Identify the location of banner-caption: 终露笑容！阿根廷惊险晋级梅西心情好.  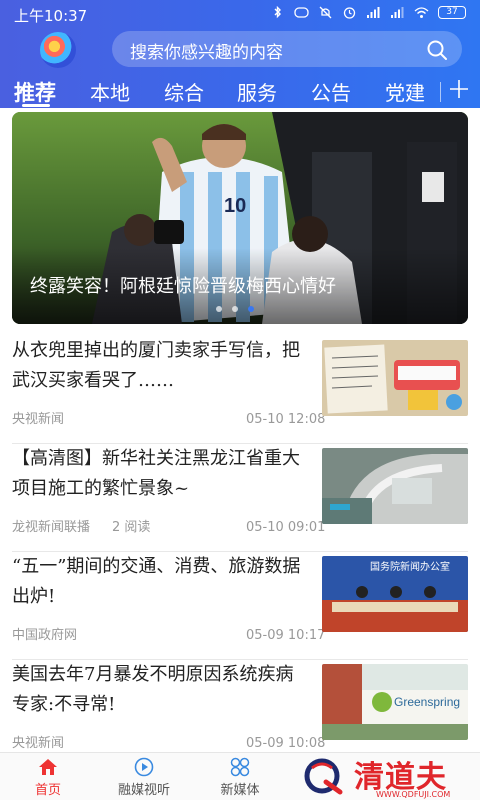
(183, 286).